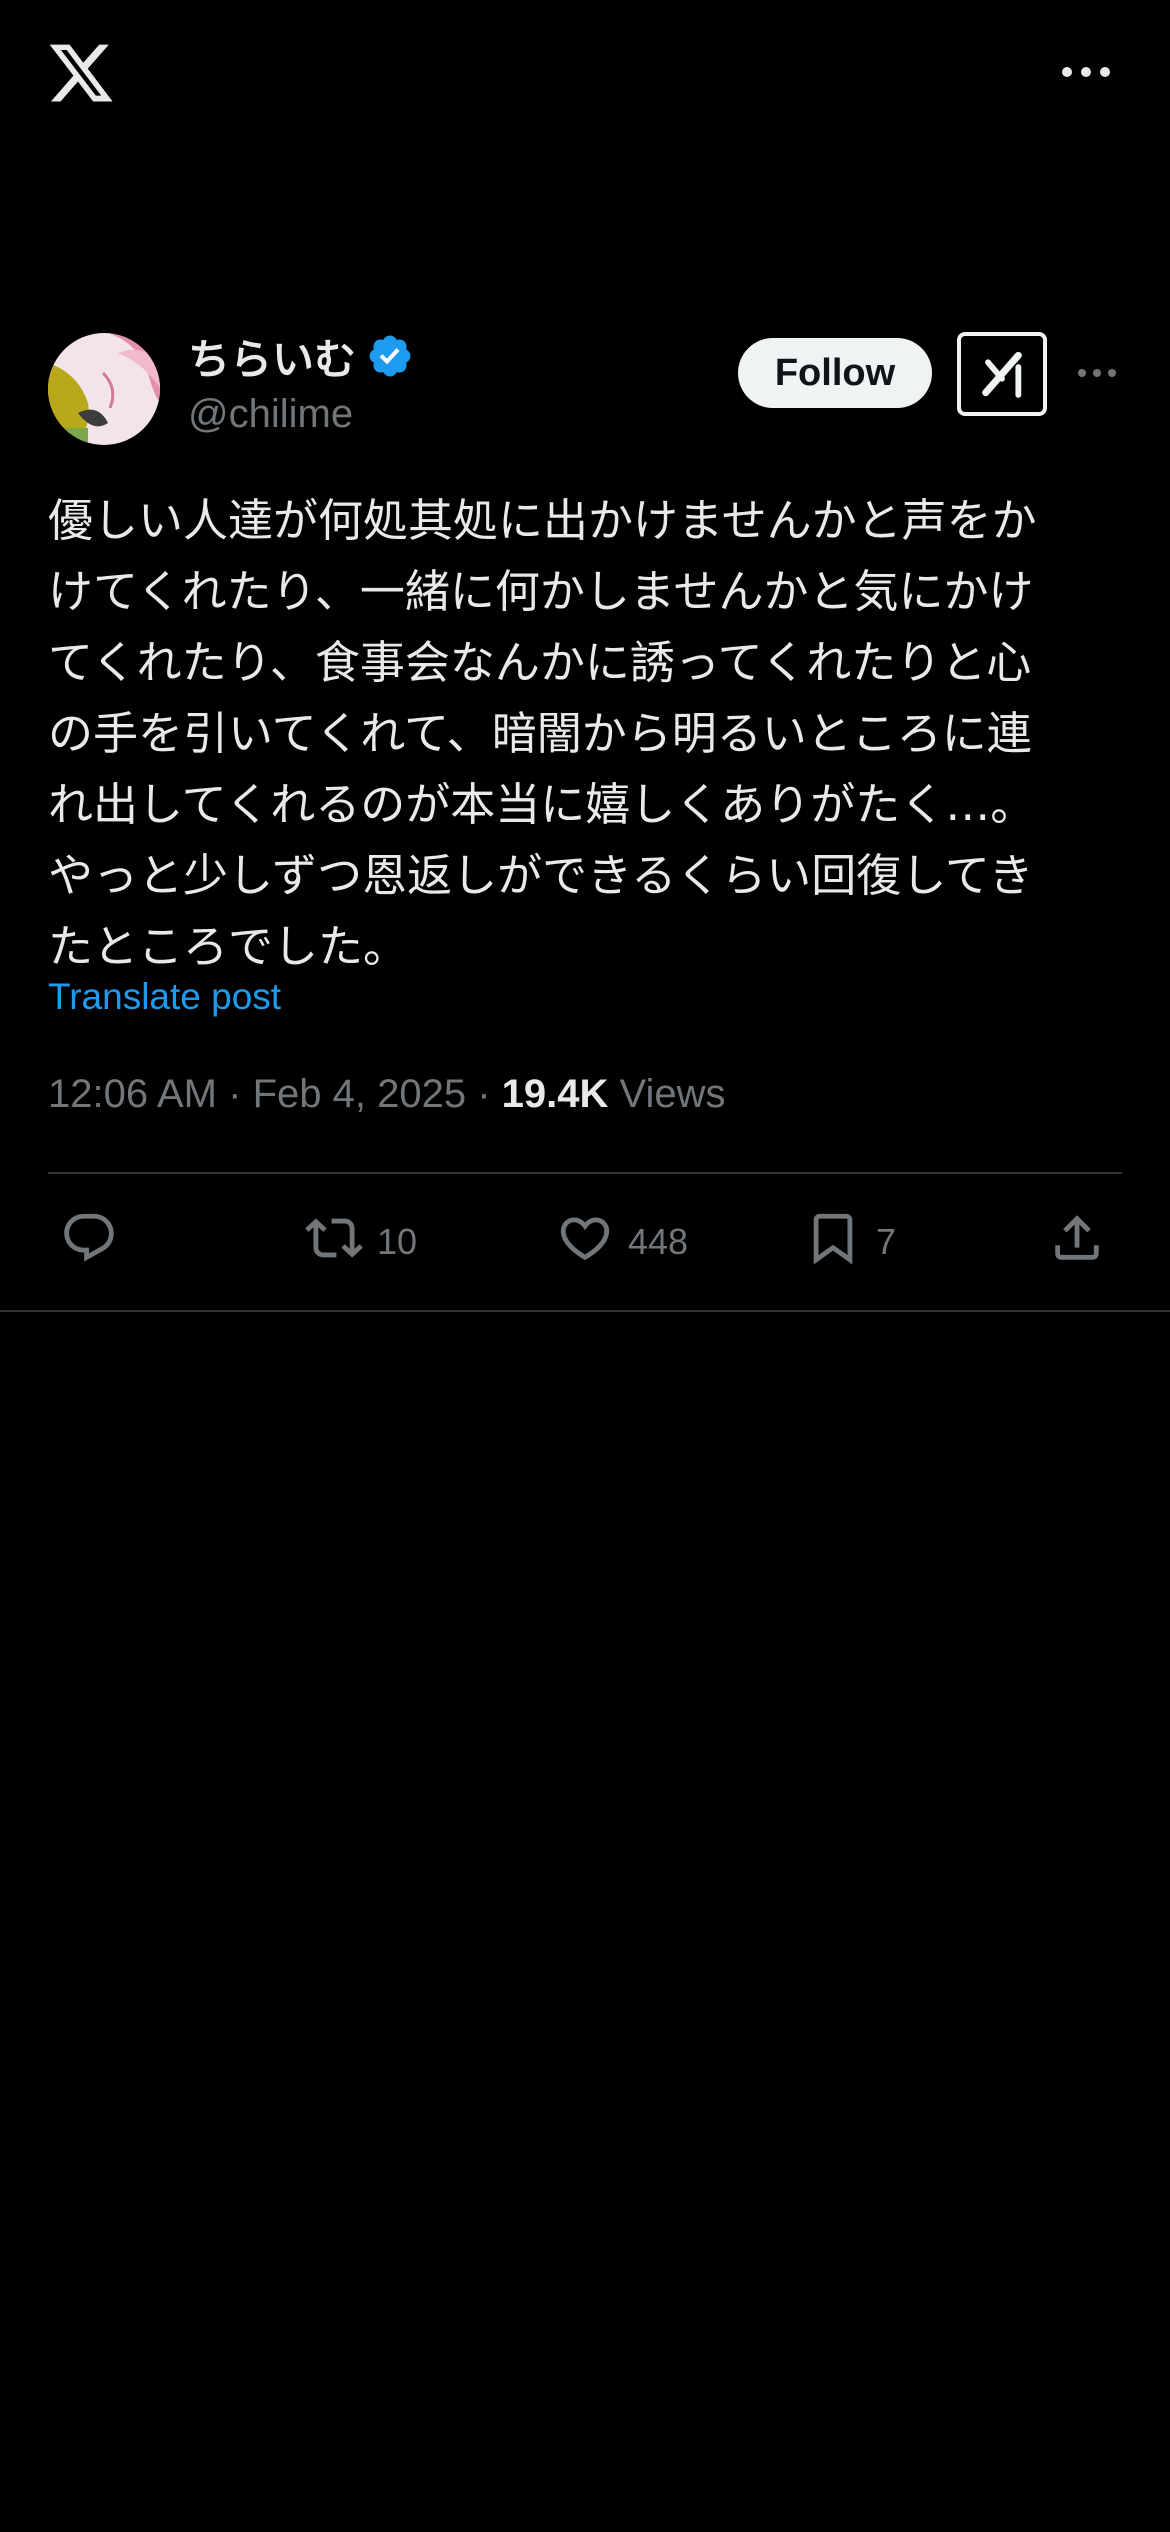 This screenshot has width=1170, height=2532. What do you see at coordinates (555, 1094) in the screenshot?
I see `views-count: 19.4K` at bounding box center [555, 1094].